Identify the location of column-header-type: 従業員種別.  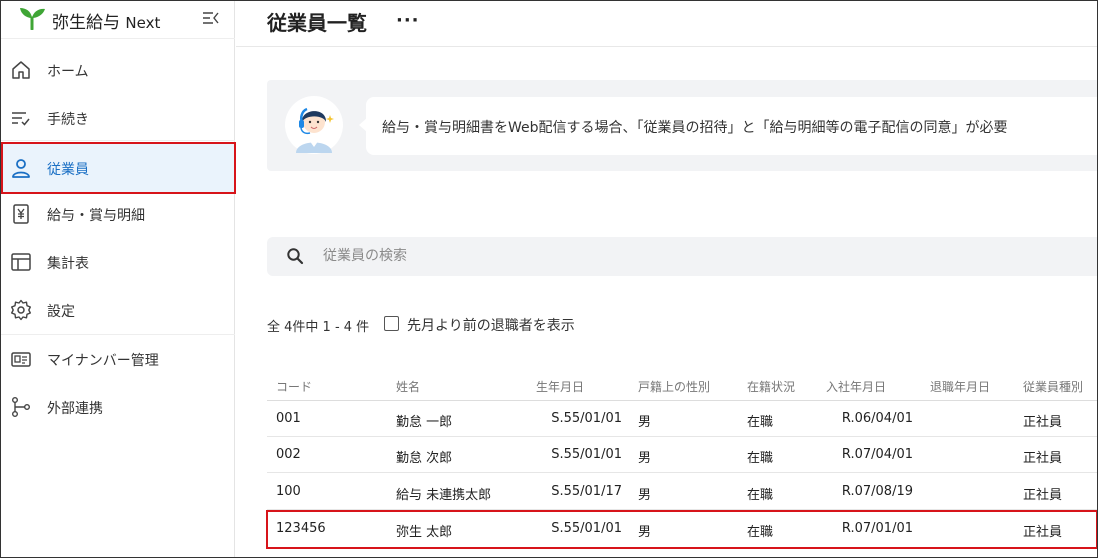
(1053, 386).